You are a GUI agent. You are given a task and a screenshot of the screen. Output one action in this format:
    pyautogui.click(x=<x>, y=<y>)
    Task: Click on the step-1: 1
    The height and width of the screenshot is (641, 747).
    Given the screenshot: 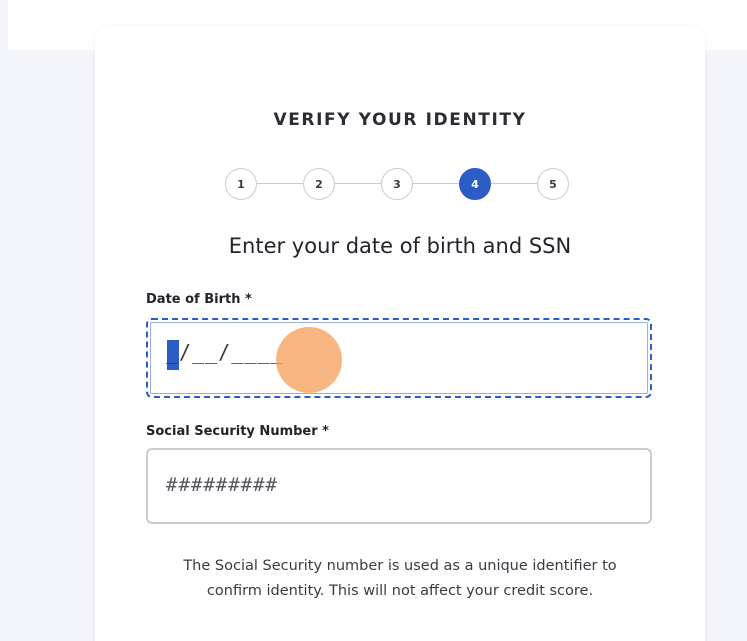 What is the action you would take?
    pyautogui.click(x=241, y=184)
    